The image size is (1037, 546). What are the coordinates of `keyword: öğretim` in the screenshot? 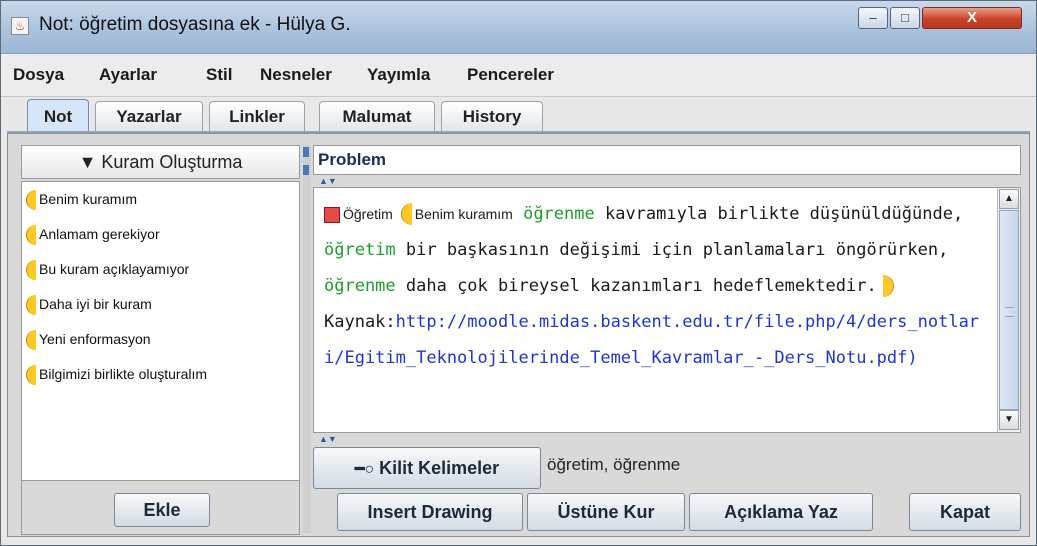 It's located at (360, 250).